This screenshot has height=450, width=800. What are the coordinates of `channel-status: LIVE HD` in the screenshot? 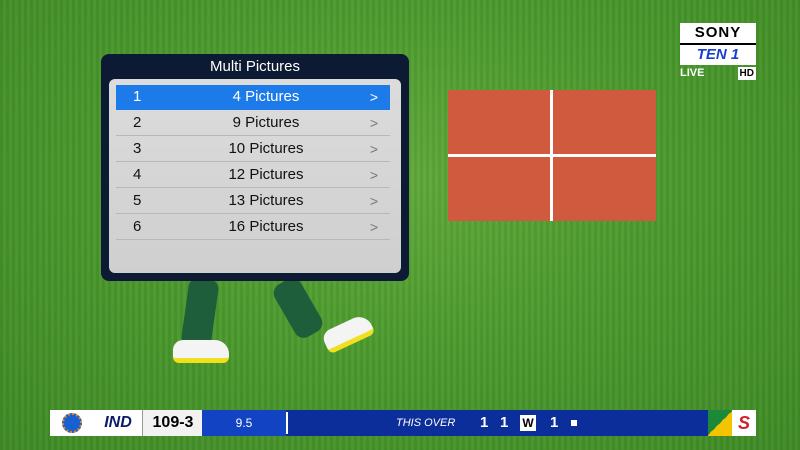 It's located at (718, 74).